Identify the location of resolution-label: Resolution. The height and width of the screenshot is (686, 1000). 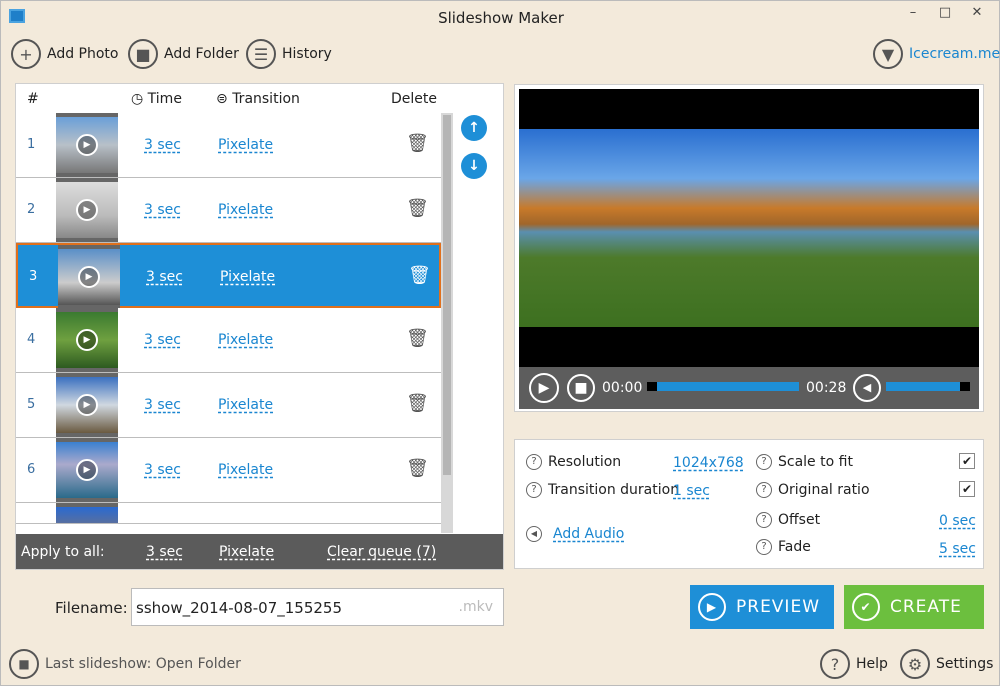
(585, 462).